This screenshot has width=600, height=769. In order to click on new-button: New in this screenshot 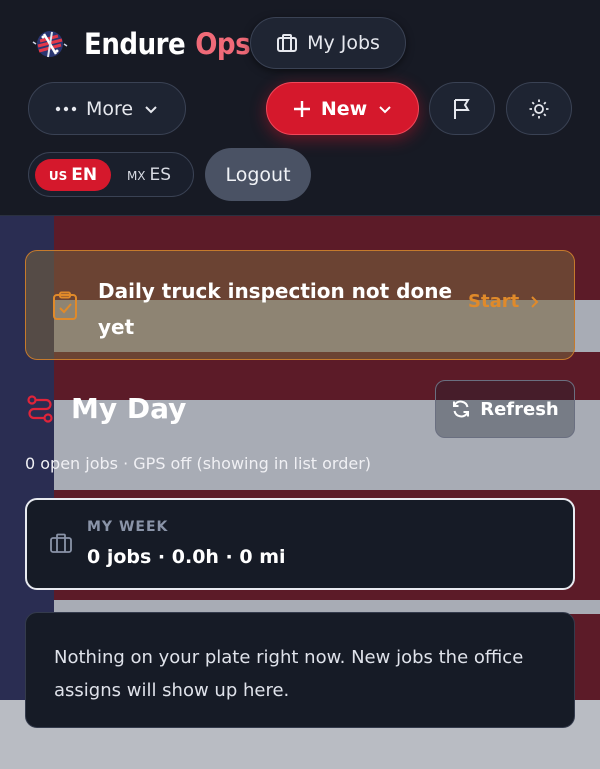, I will do `click(342, 108)`.